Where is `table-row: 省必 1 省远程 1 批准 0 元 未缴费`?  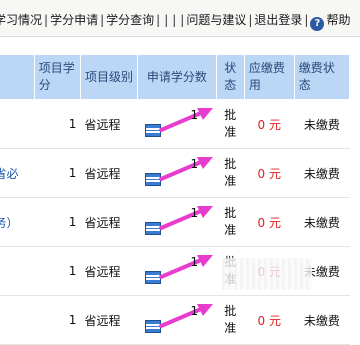
table-row: 省必 1 省远程 1 批准 0 元 未缴费 is located at coordinates (175, 173).